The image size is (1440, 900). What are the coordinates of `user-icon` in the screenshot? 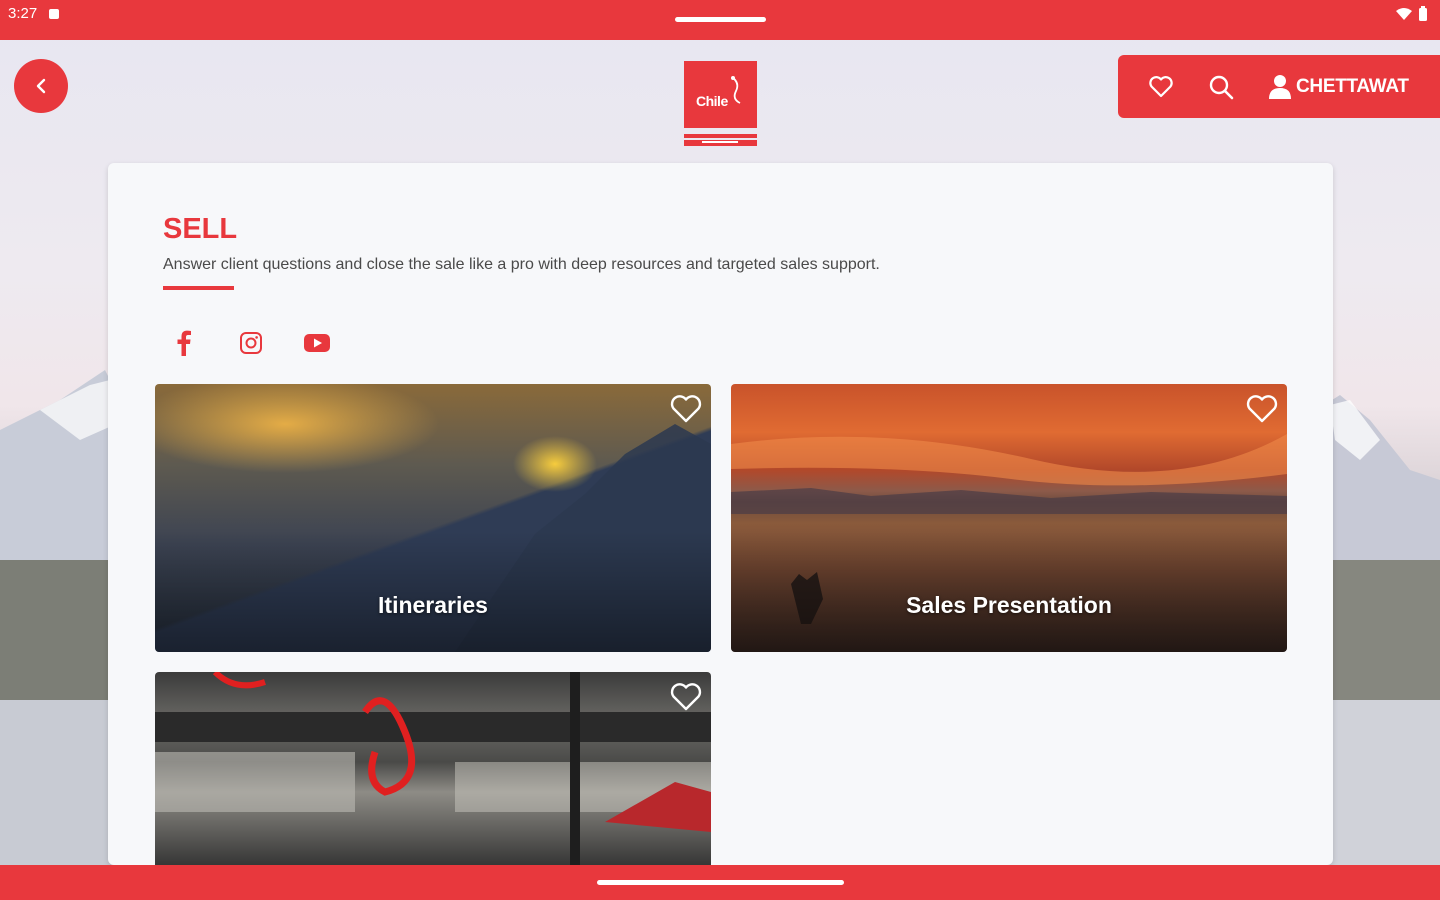 It's located at (1280, 87).